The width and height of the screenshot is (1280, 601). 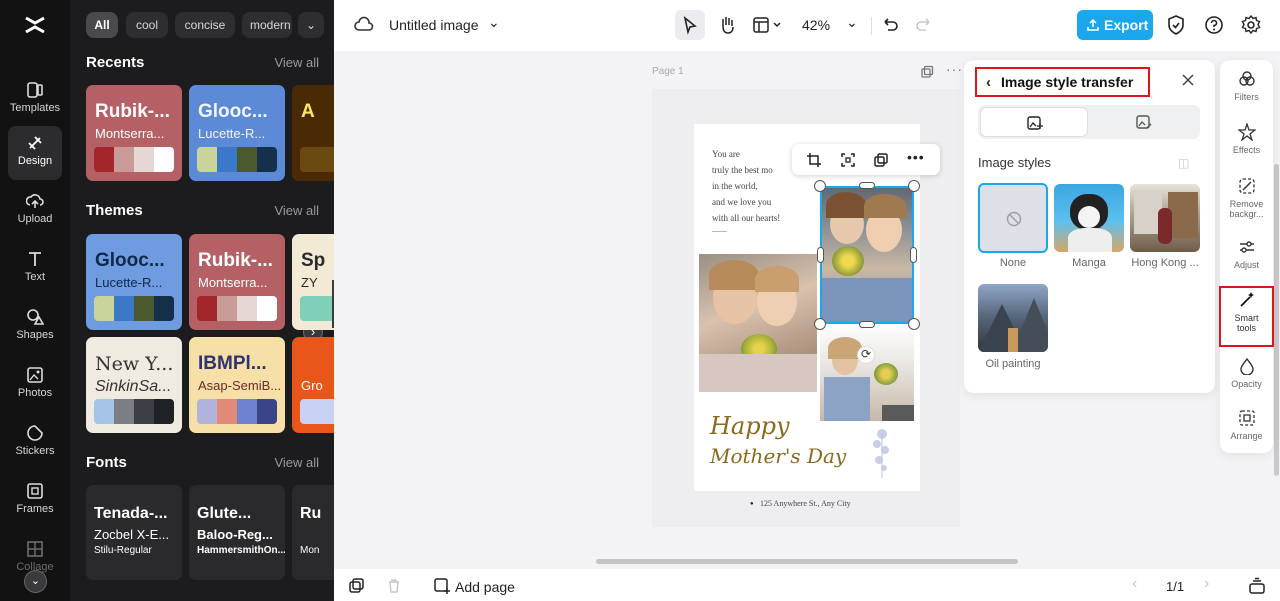 I want to click on pages-panel-button, so click(x=1257, y=588).